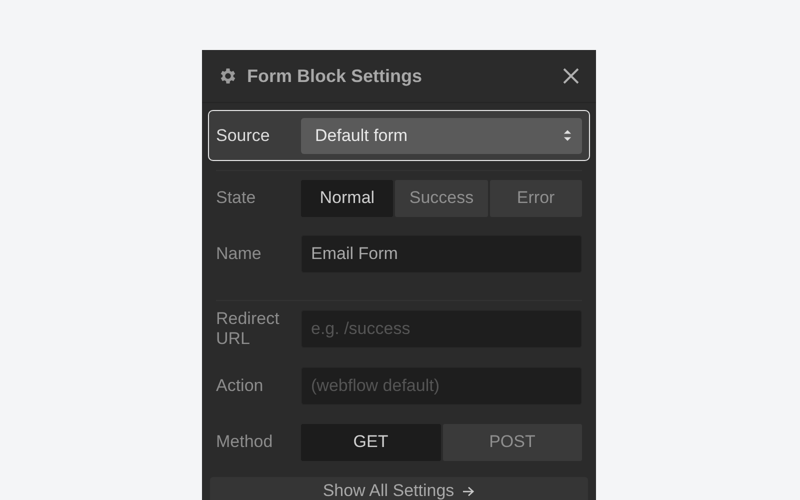 The height and width of the screenshot is (500, 800). I want to click on field-label: Action, so click(240, 386).